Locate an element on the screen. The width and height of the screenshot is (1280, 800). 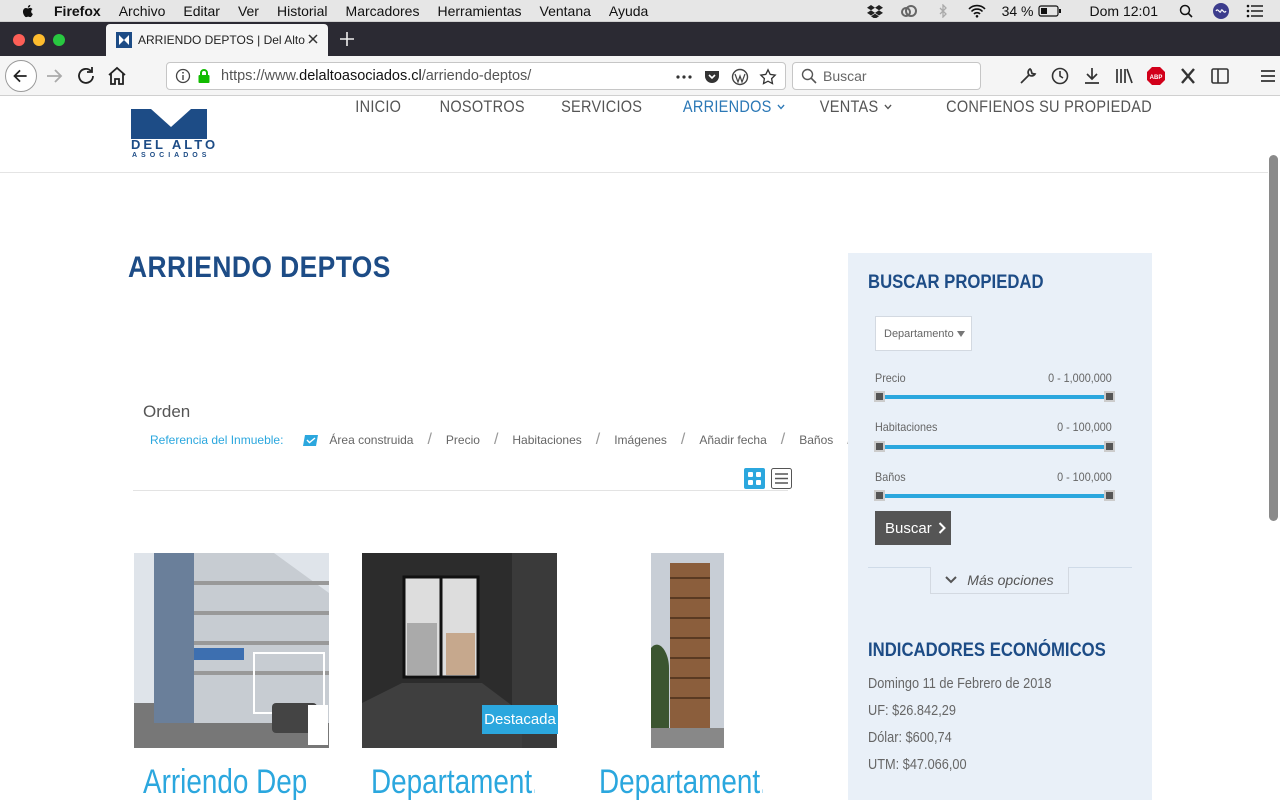
menu-historial: Historial is located at coordinates (302, 11).